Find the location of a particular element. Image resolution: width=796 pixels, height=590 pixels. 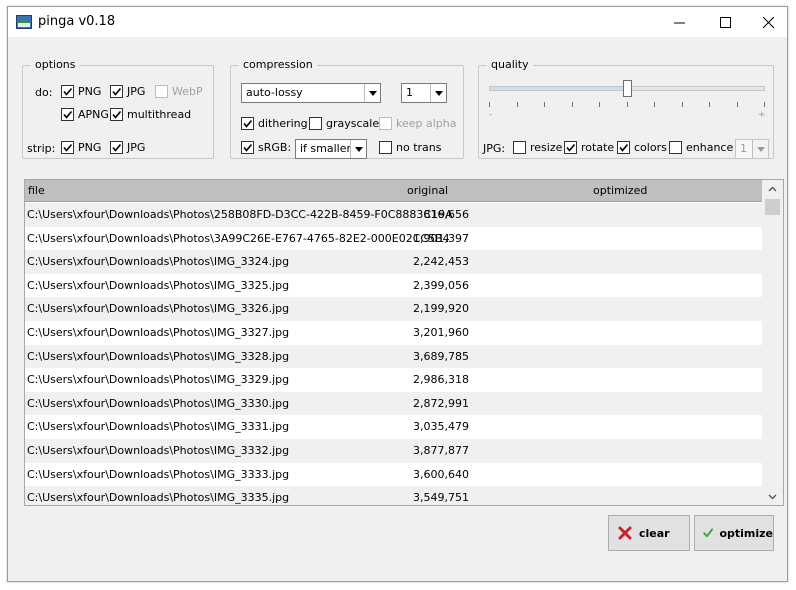

maximize-icon is located at coordinates (725, 22).